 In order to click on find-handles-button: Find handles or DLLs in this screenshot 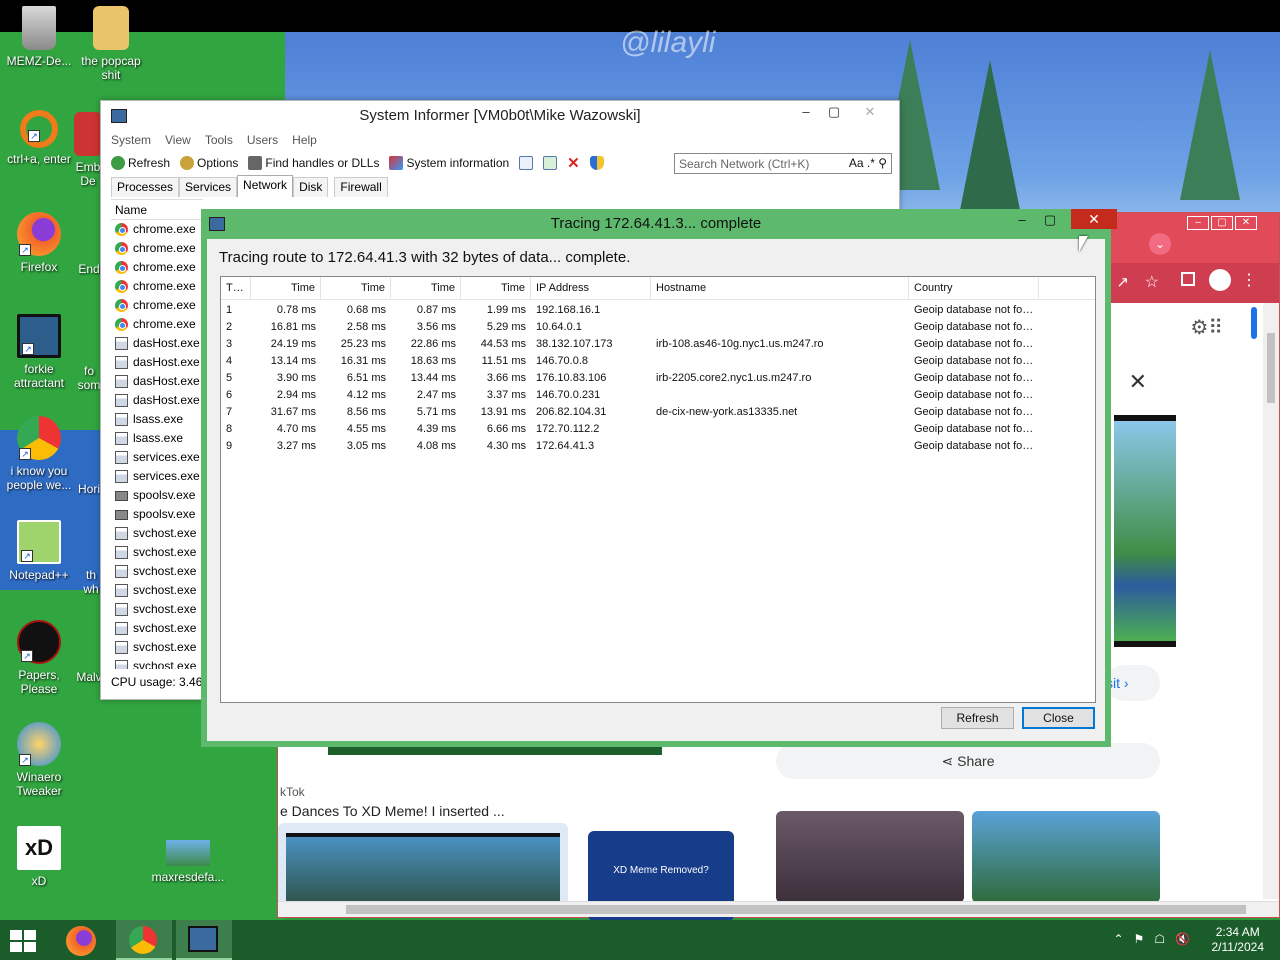, I will do `click(313, 163)`.